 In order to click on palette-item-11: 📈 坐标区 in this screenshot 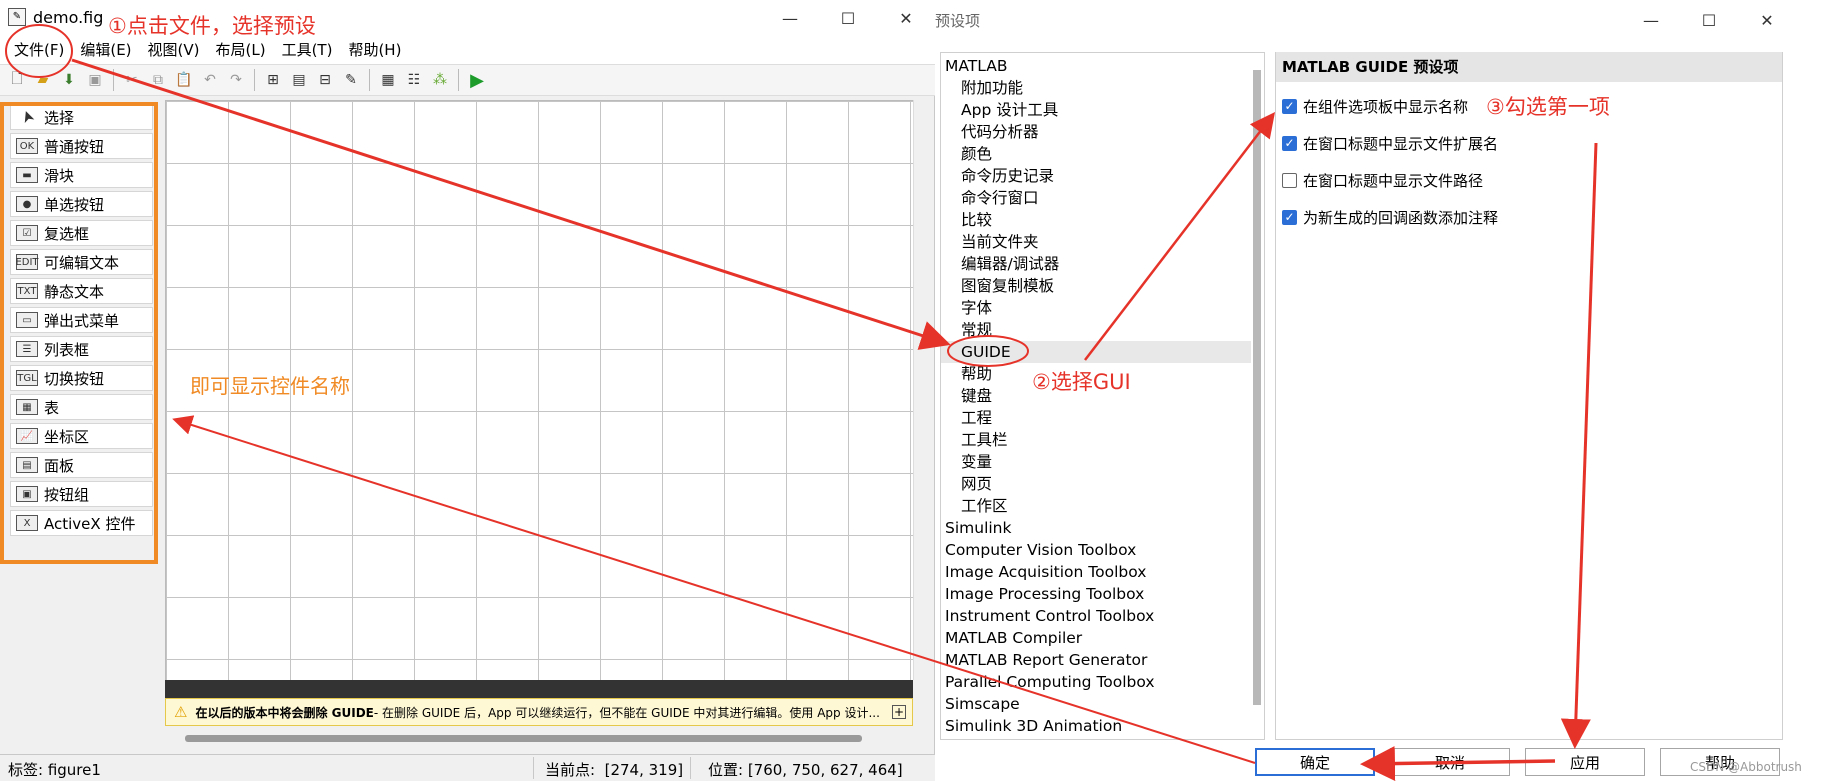, I will do `click(81, 436)`.